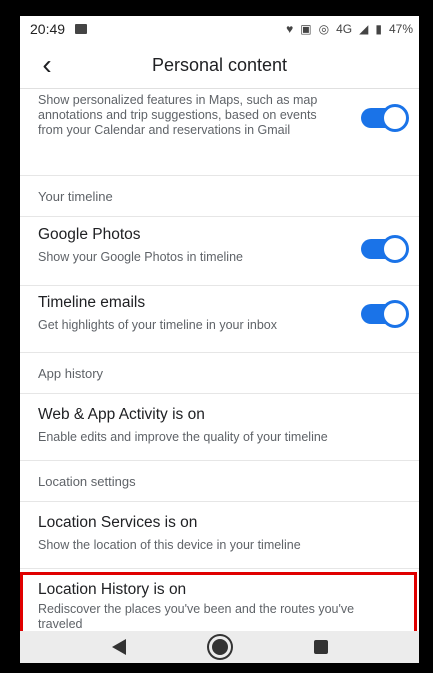  I want to click on network-type: 4G, so click(344, 29).